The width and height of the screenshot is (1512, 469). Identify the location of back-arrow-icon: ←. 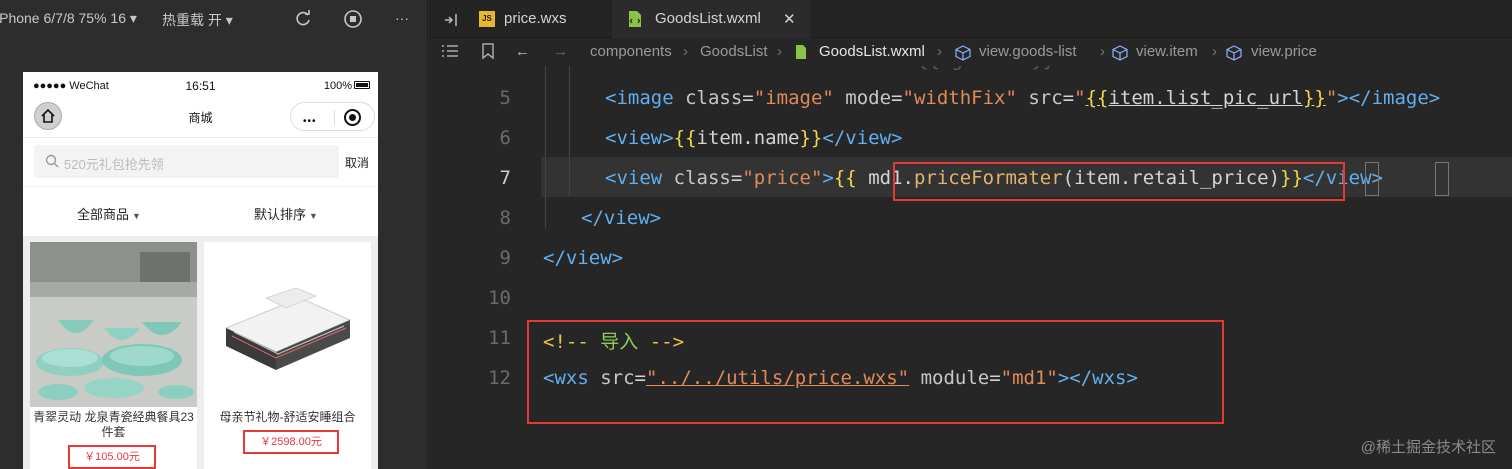
(522, 51).